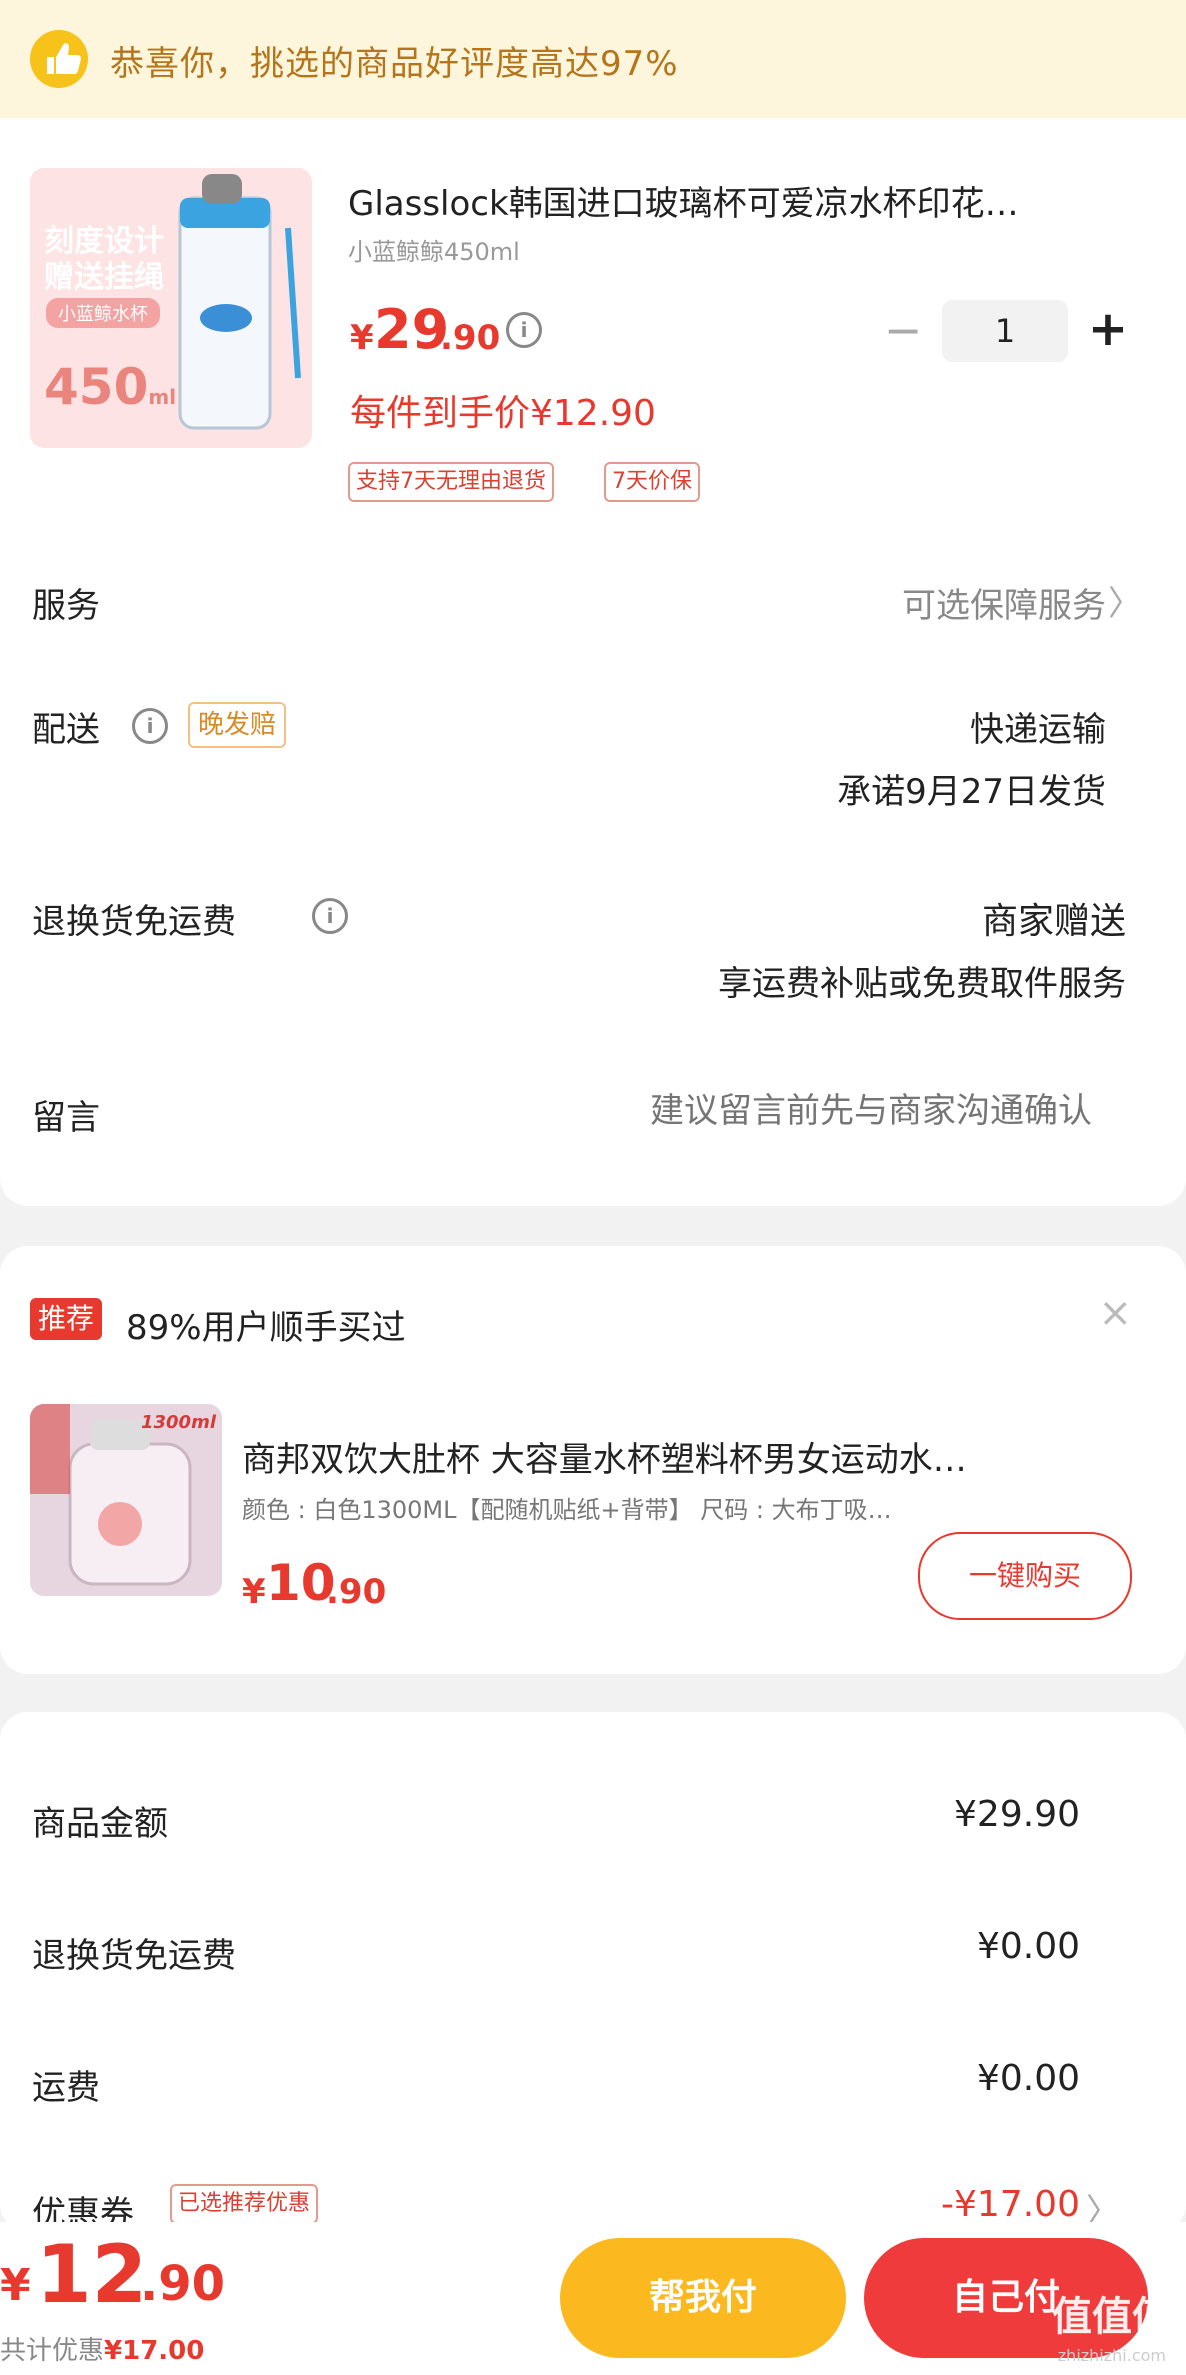  What do you see at coordinates (66, 1118) in the screenshot?
I see `note-label: 留言` at bounding box center [66, 1118].